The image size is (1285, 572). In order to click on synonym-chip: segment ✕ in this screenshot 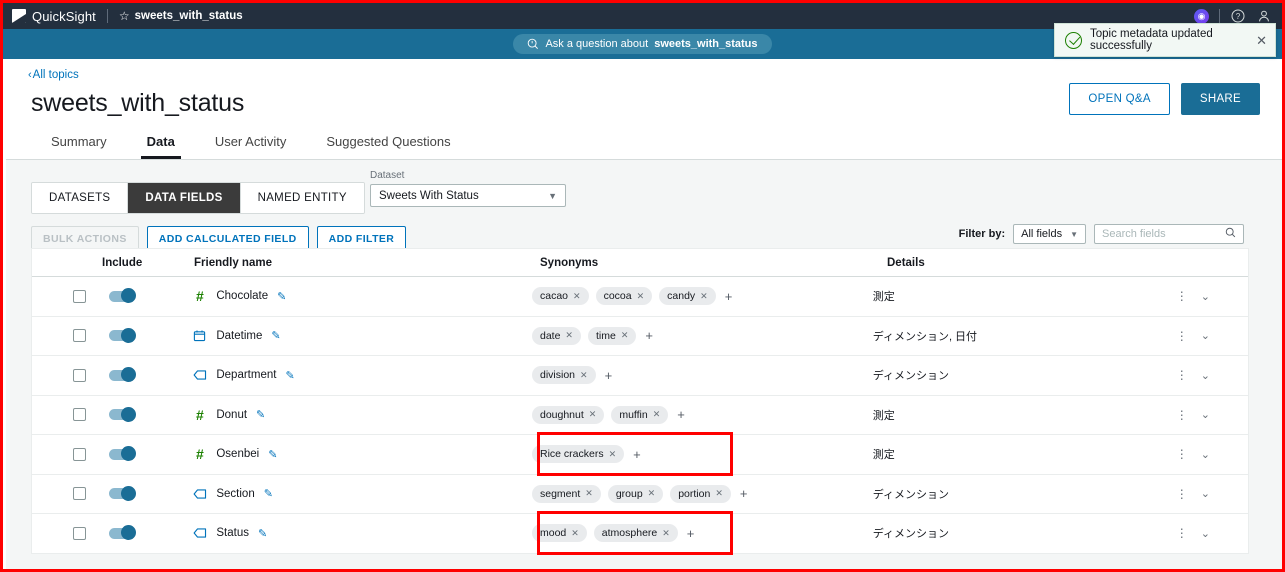, I will do `click(566, 493)`.